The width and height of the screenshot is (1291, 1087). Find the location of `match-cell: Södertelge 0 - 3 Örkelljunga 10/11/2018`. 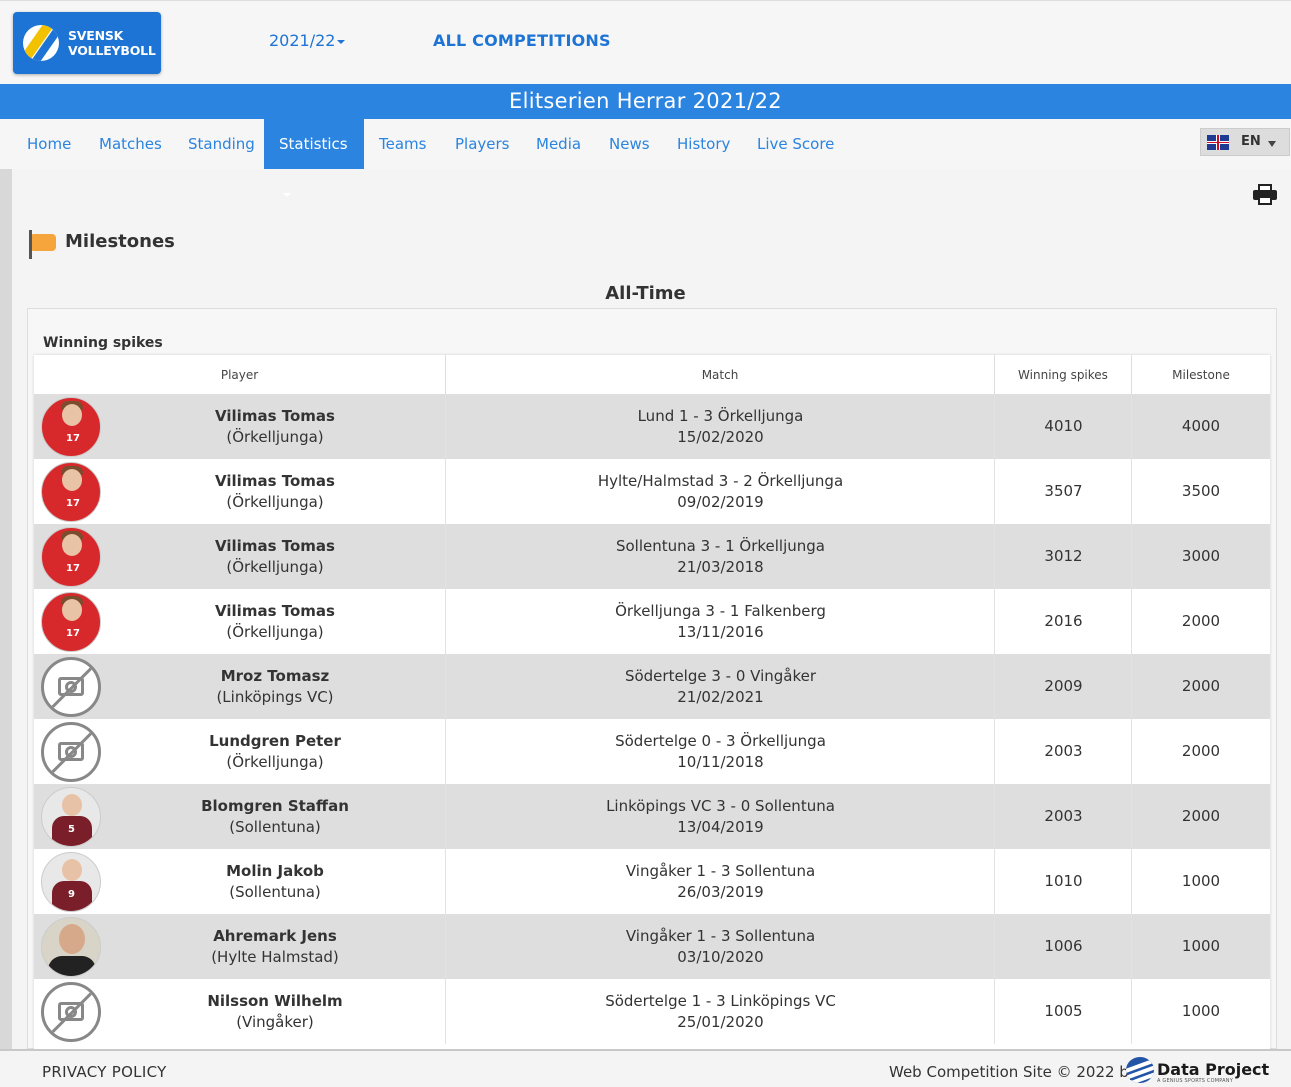

match-cell: Södertelge 0 - 3 Örkelljunga 10/11/2018 is located at coordinates (720, 751).